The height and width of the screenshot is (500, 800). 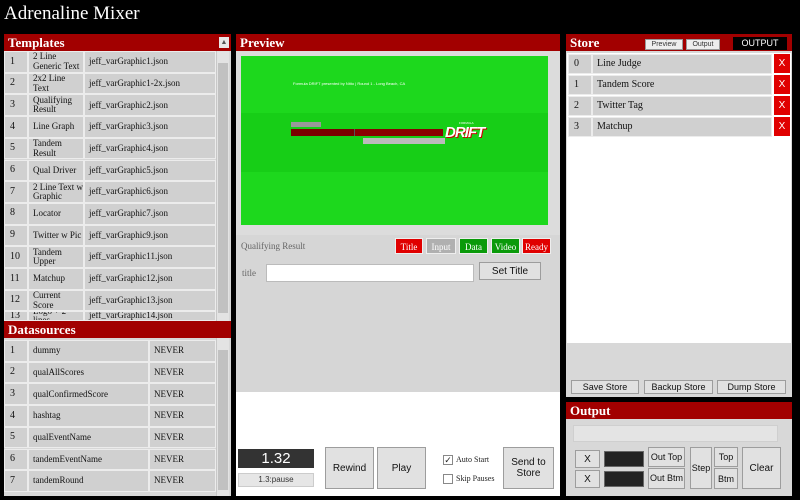 What do you see at coordinates (110, 394) in the screenshot?
I see `table-row: 3 qualConfirmedScore NEVER` at bounding box center [110, 394].